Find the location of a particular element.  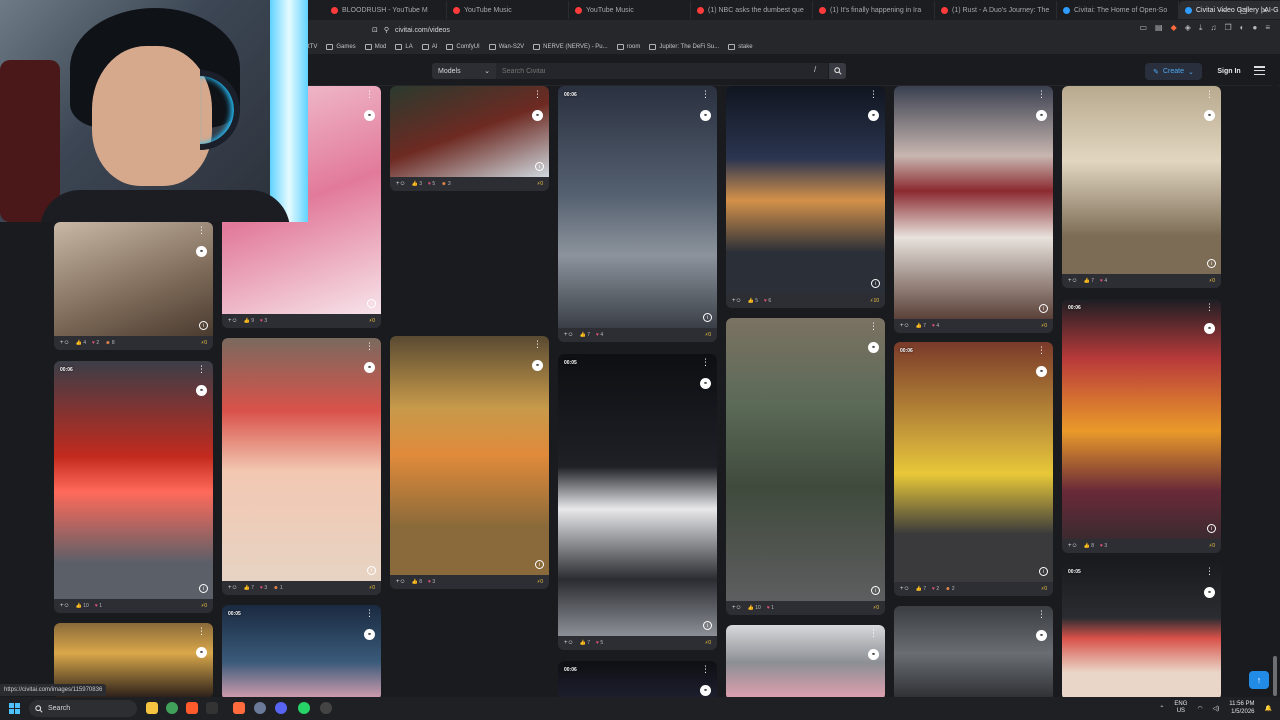

video-card: 00:05 ⋮ ⚭ i +☺ 👍 7 ♥ 5 ⚡0 is located at coordinates (637, 502).